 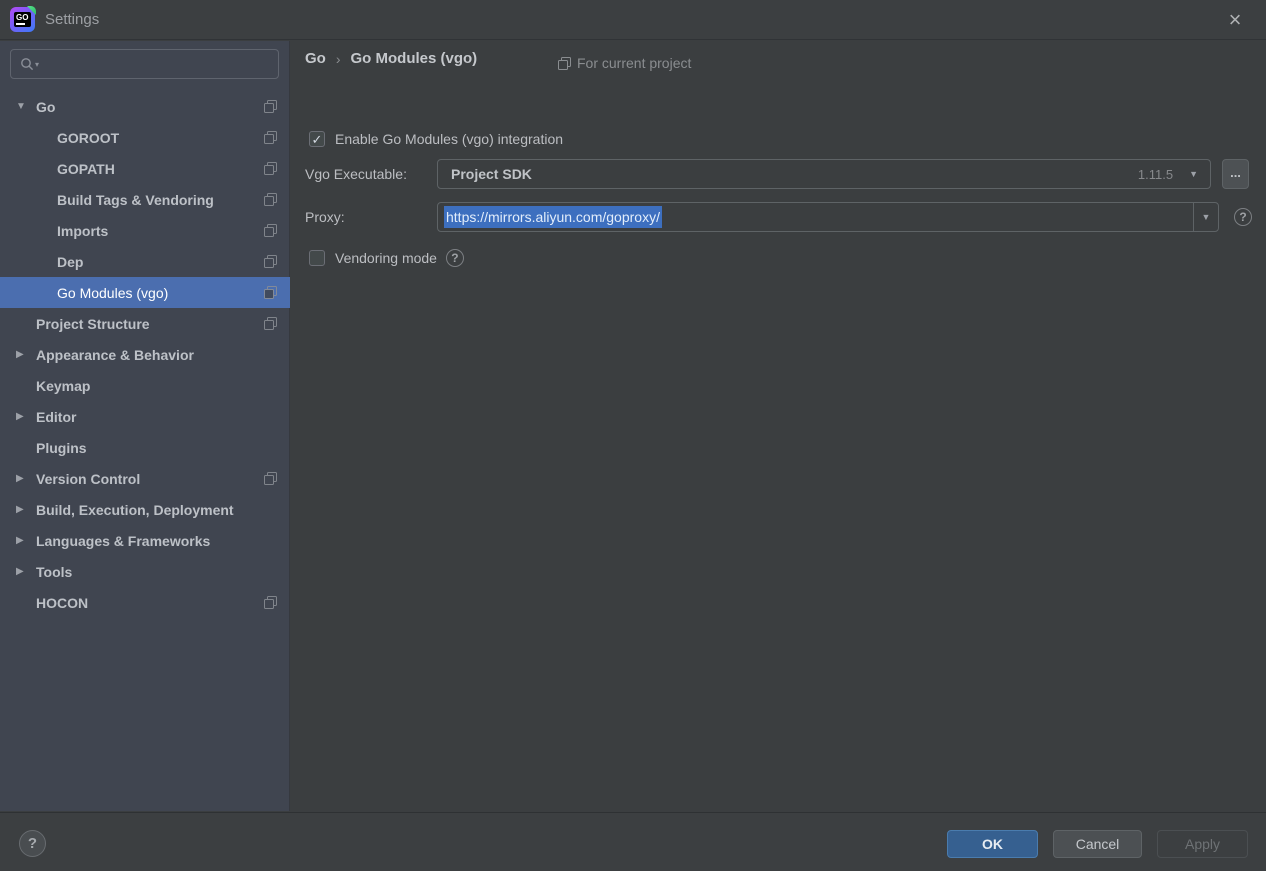 I want to click on dialog-footer: ? OK Cancel Apply, so click(x=633, y=841).